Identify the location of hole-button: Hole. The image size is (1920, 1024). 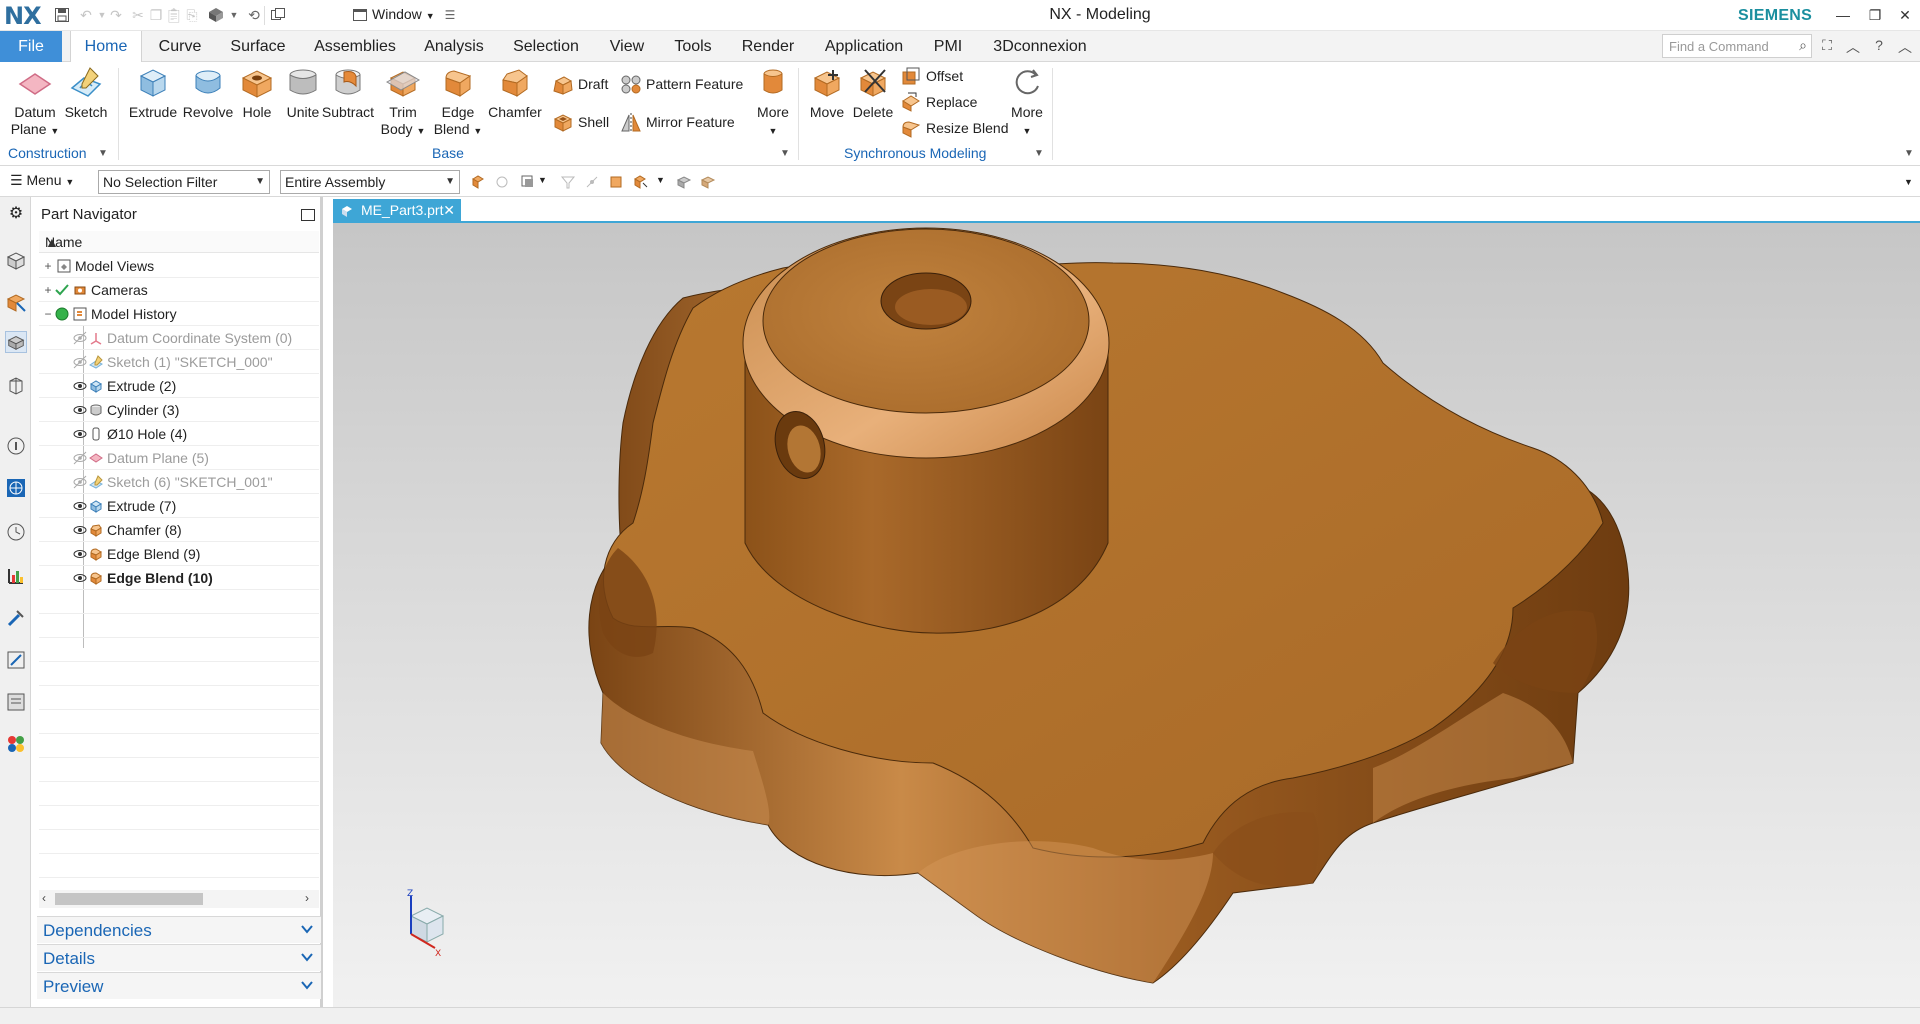
(257, 93).